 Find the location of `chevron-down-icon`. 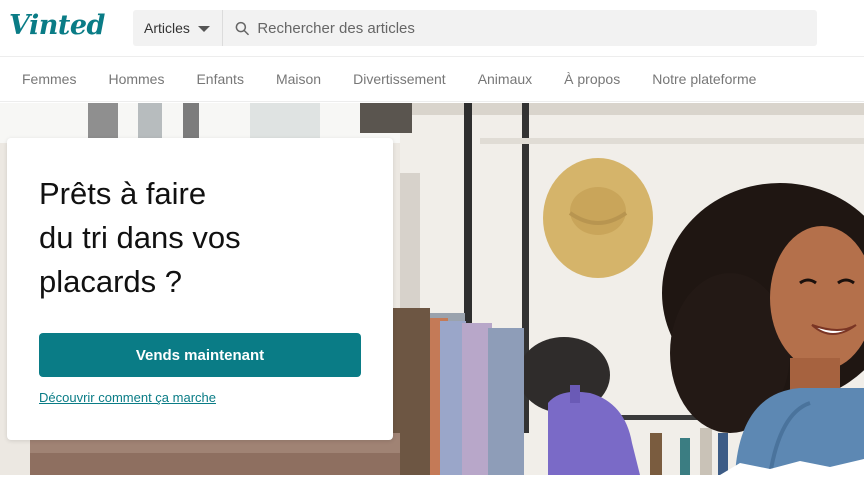

chevron-down-icon is located at coordinates (203, 29).